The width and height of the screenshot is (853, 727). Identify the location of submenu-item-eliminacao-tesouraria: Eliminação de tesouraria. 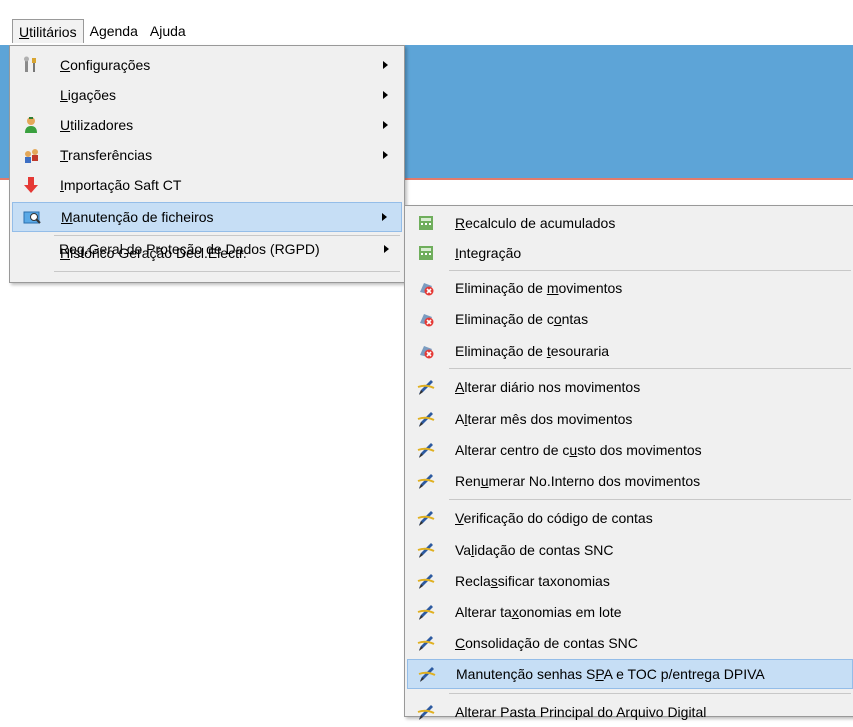
(630, 351).